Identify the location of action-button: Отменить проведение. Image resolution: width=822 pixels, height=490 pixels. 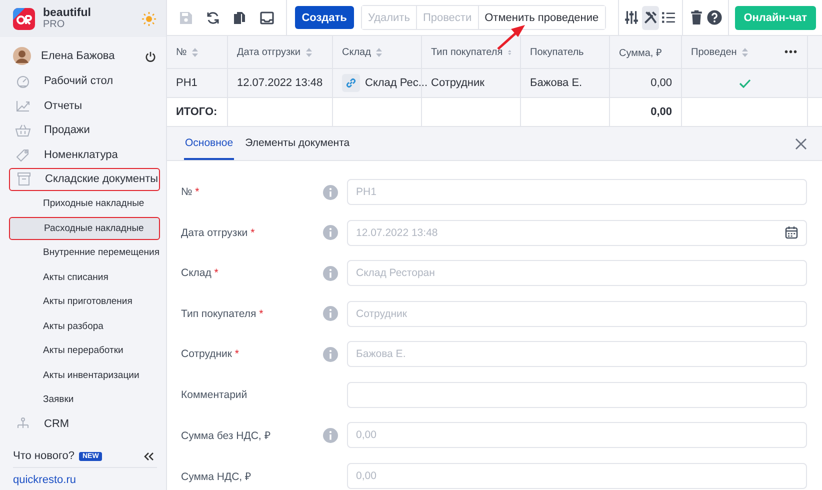
(541, 17).